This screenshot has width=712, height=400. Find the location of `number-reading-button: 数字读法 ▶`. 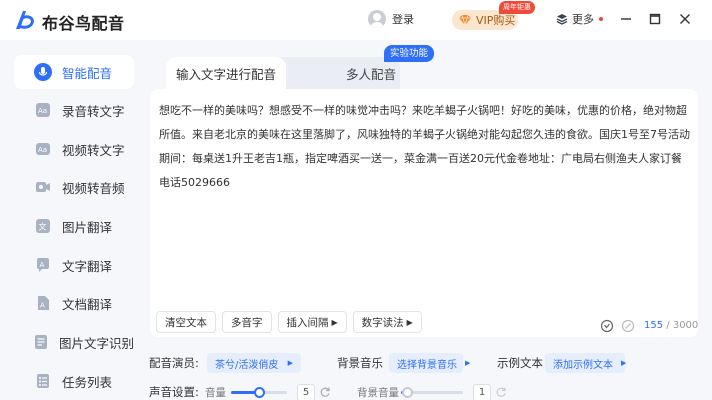

number-reading-button: 数字读法 ▶ is located at coordinates (387, 322).